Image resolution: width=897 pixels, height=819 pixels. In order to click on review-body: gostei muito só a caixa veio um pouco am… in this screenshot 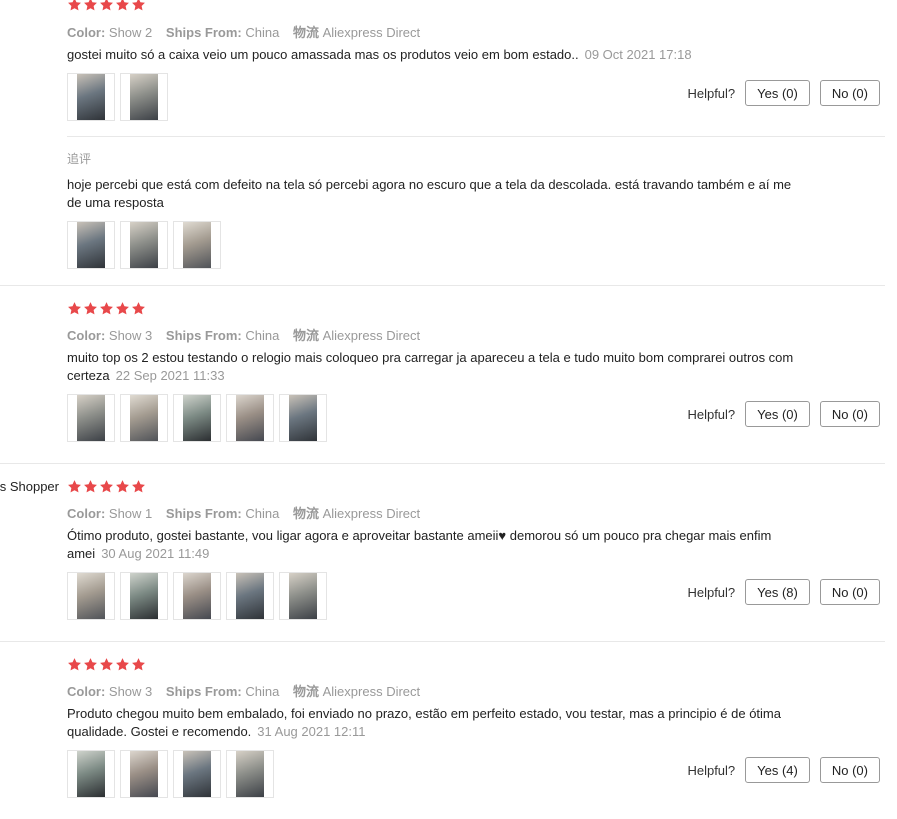, I will do `click(323, 54)`.